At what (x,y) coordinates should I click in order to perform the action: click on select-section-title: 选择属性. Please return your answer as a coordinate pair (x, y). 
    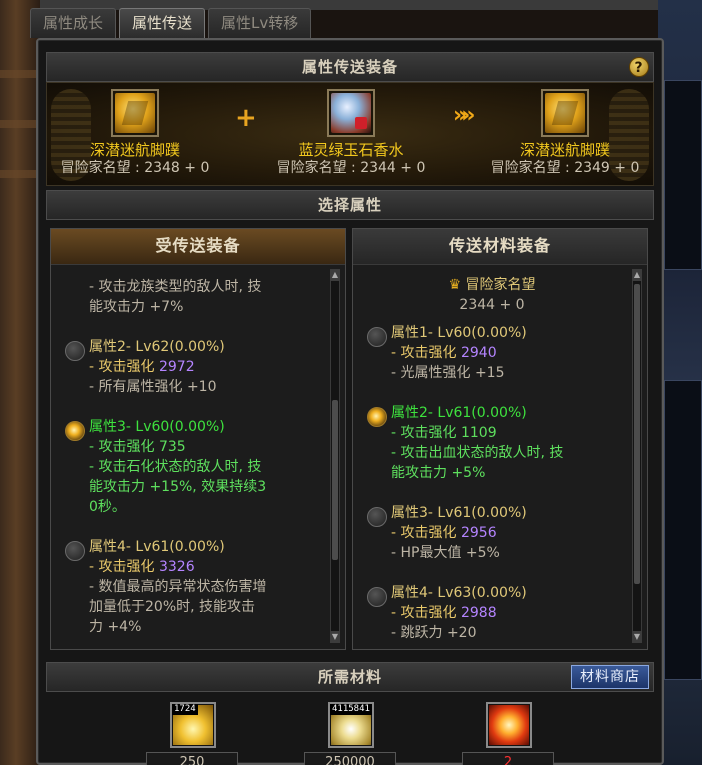
    Looking at the image, I should click on (349, 205).